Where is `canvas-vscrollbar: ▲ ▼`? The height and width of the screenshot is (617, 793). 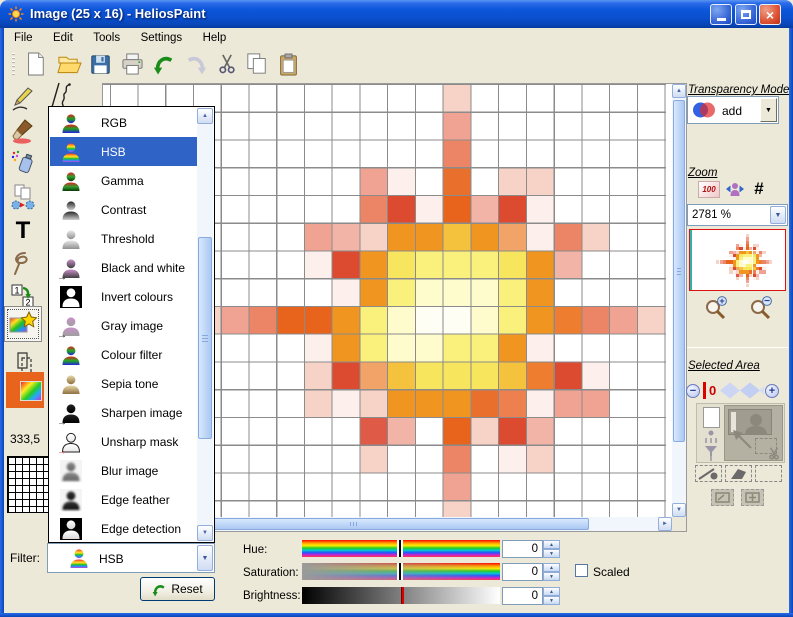
canvas-vscrollbar: ▲ ▼ is located at coordinates (679, 300).